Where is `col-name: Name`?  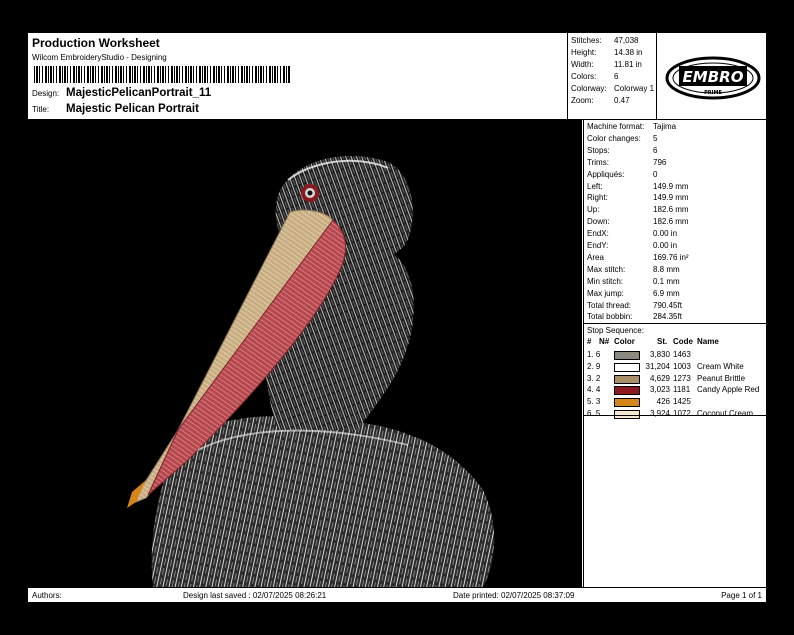 col-name: Name is located at coordinates (708, 341).